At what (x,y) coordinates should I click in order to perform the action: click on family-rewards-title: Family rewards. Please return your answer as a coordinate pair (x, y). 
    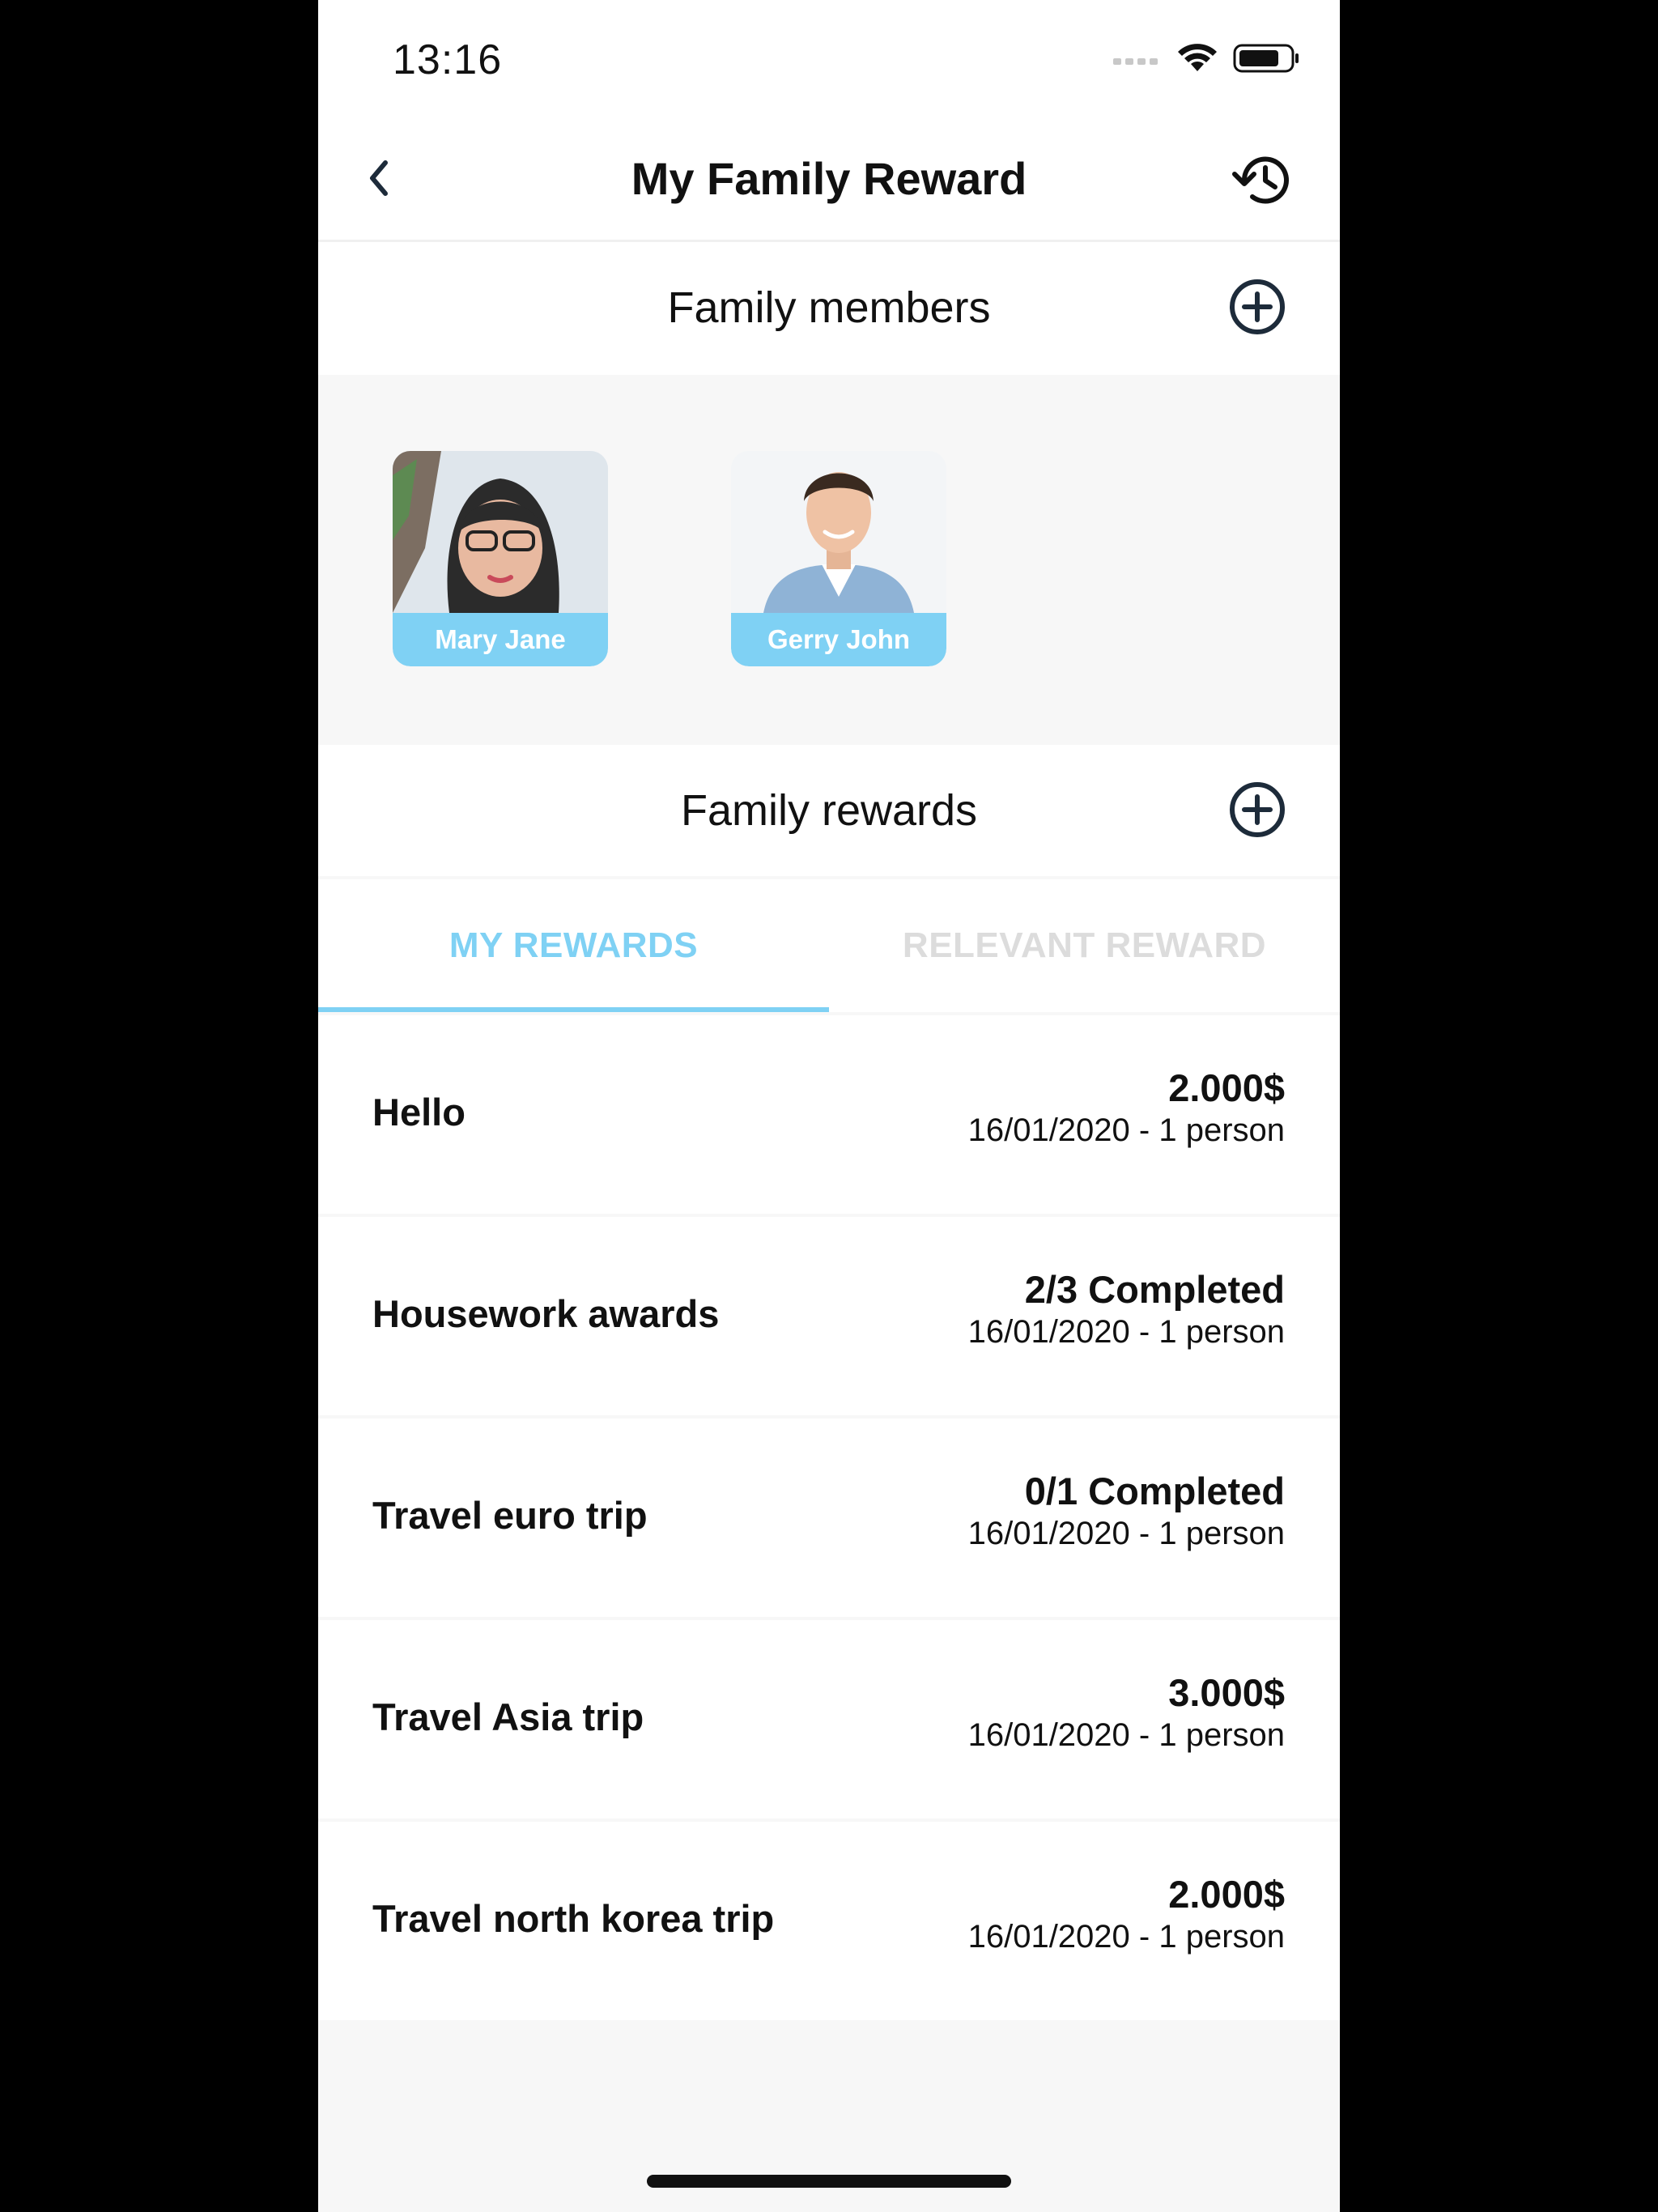
    Looking at the image, I should click on (829, 811).